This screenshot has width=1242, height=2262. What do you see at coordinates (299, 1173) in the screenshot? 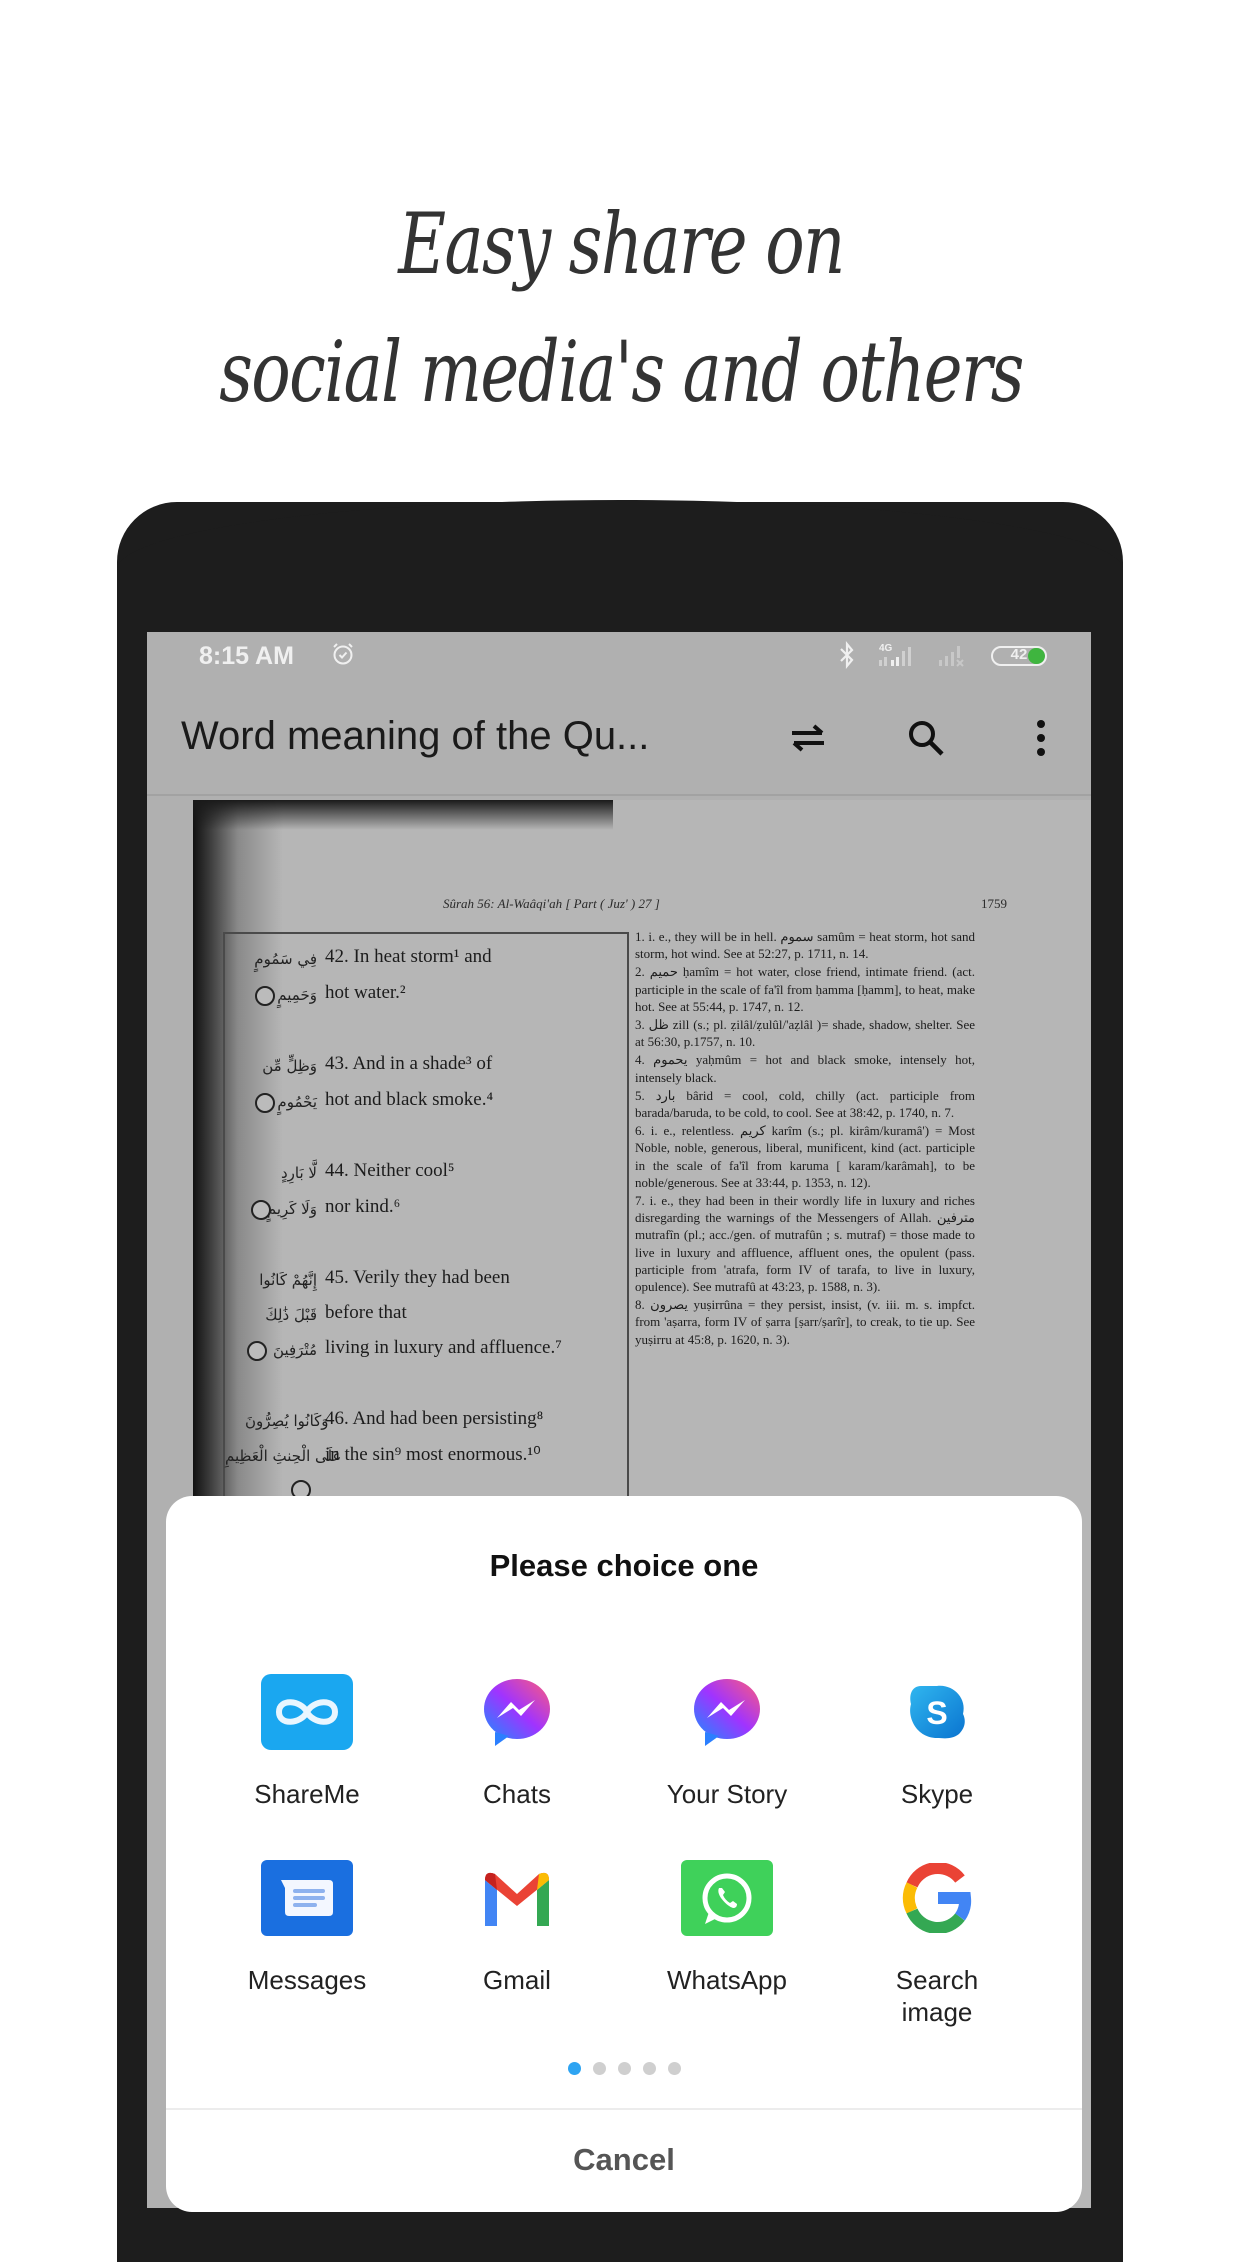
I see `verse-arabic: لَّا بَارِدٍ` at bounding box center [299, 1173].